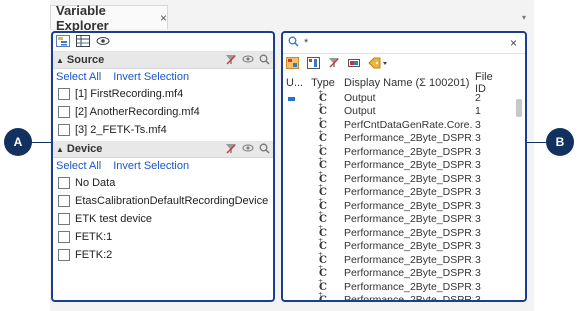 The width and height of the screenshot is (581, 311). I want to click on device-item-label: No Data, so click(95, 183).